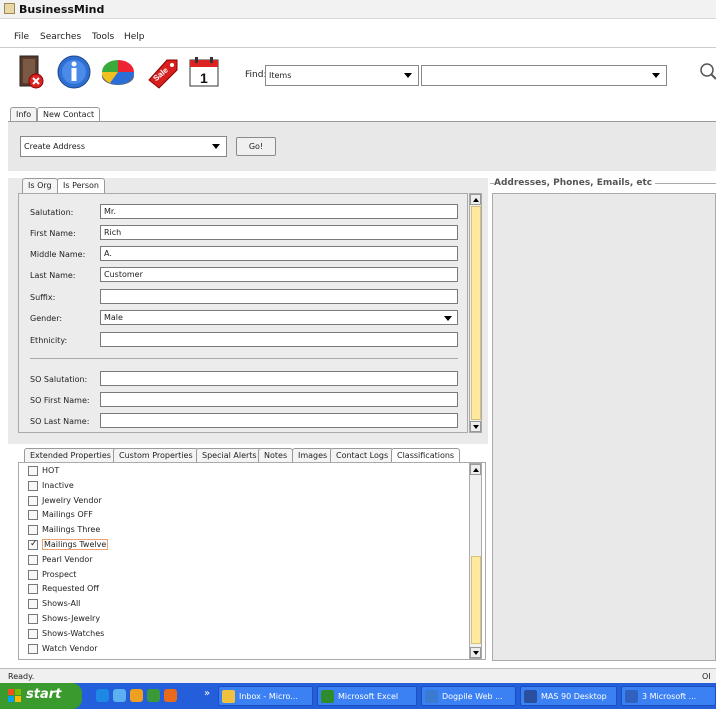 This screenshot has width=716, height=709. I want to click on salutation-label: Salutation:, so click(52, 212).